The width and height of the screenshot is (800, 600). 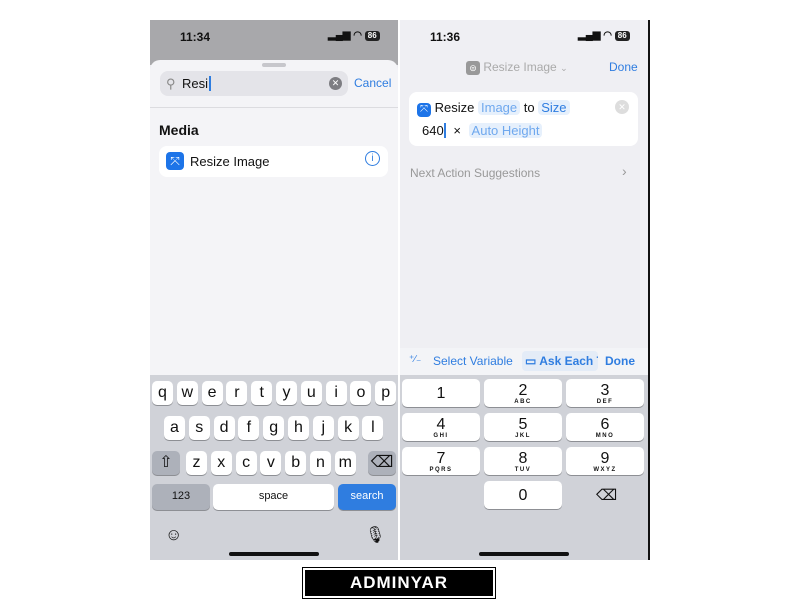 I want to click on key-k: k, so click(x=348, y=428).